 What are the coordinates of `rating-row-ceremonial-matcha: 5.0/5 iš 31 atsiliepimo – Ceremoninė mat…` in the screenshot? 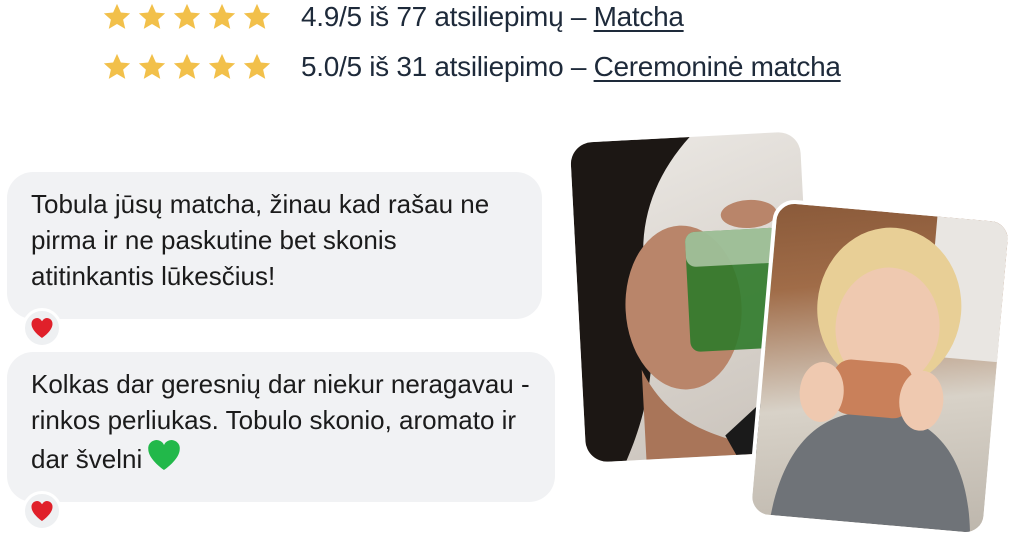 It's located at (471, 67).